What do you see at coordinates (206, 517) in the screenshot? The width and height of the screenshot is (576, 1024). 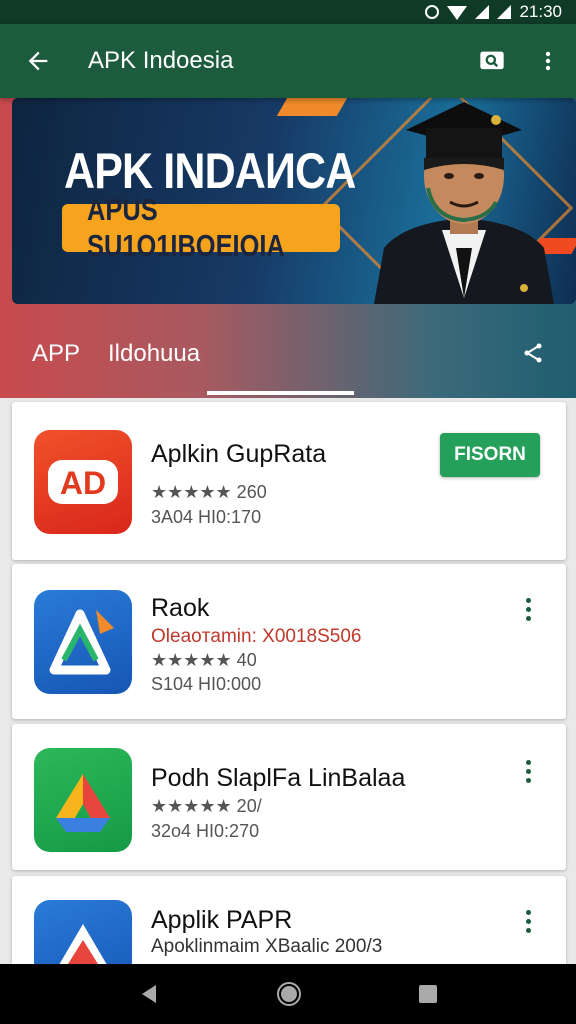 I see `app-size: 3A04 HI0:170` at bounding box center [206, 517].